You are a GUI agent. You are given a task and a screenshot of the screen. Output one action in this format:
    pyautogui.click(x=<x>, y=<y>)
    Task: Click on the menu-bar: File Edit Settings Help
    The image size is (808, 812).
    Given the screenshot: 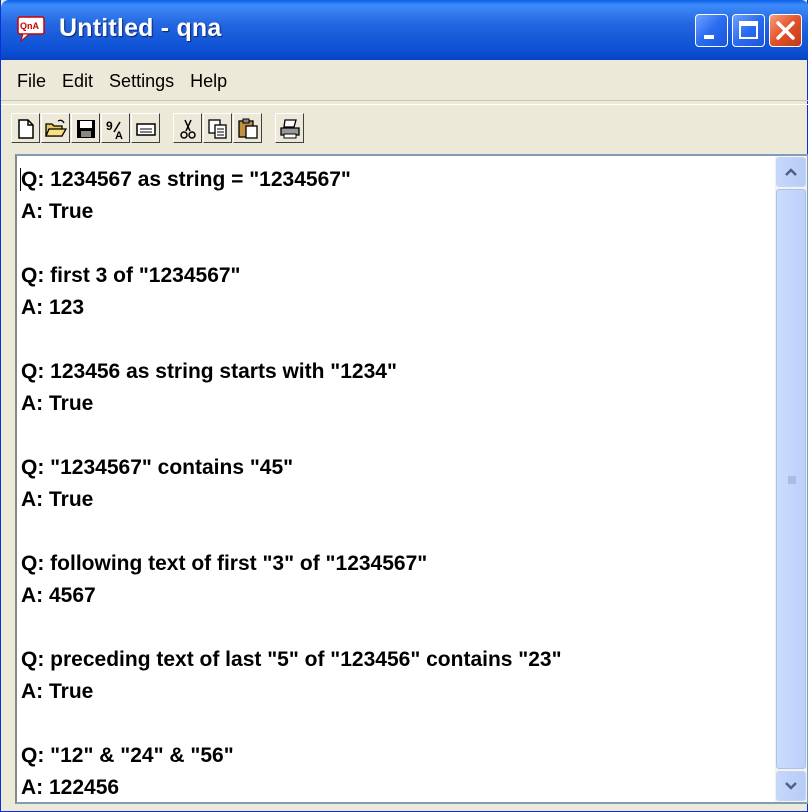 What is the action you would take?
    pyautogui.click(x=404, y=81)
    